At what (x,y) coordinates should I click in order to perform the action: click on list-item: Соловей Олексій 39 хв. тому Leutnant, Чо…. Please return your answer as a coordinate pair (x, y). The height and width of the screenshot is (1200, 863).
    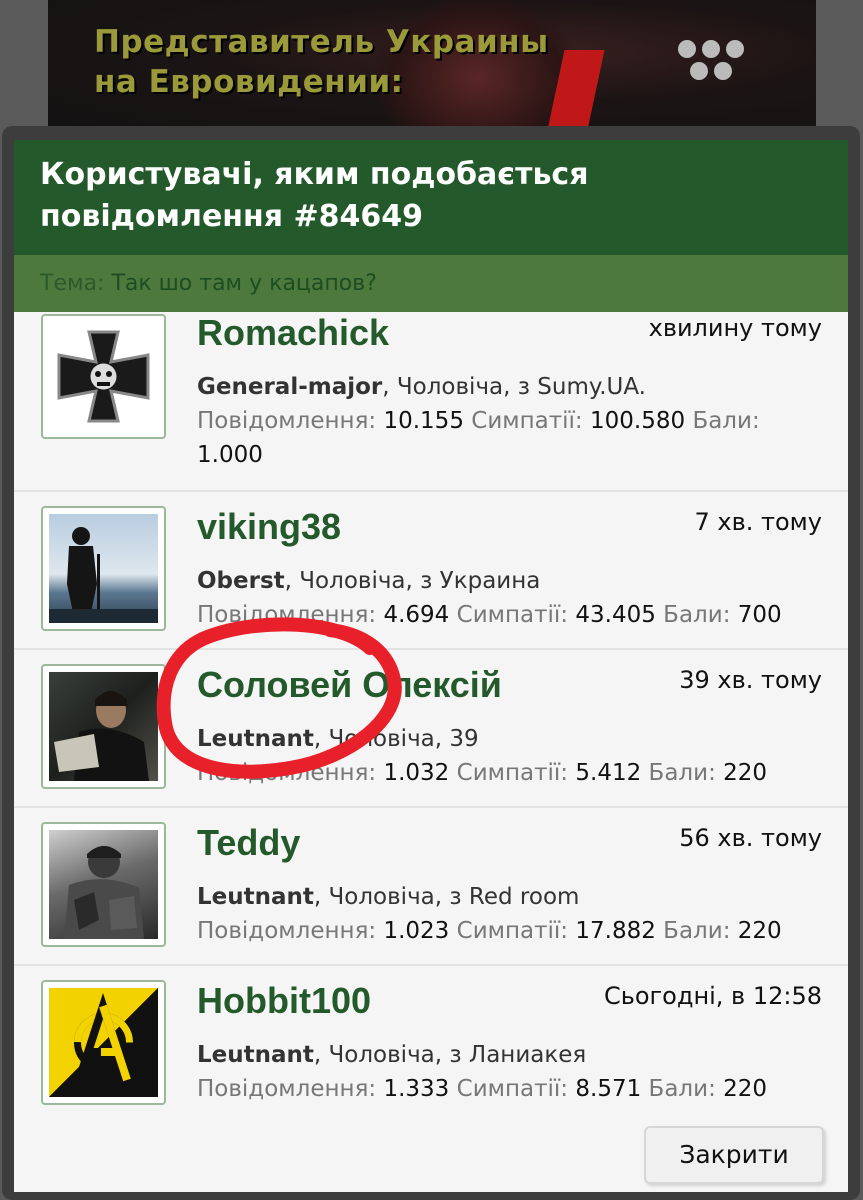
    Looking at the image, I should click on (431, 729).